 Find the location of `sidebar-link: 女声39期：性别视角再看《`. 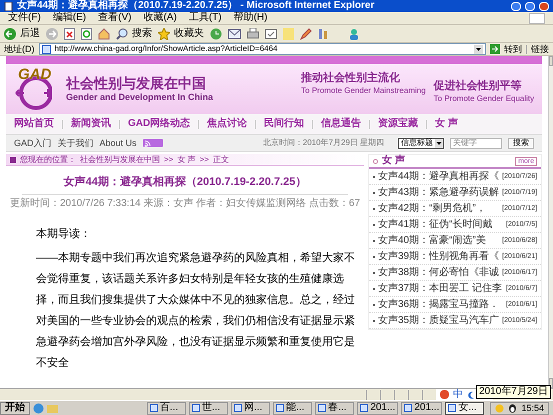

sidebar-link: 女声39期：性别视角再看《 is located at coordinates (439, 257).